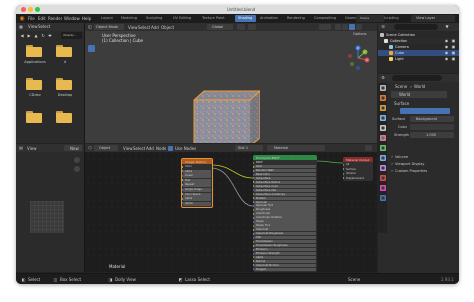 The image size is (474, 302). Describe the element at coordinates (73, 148) in the screenshot. I see `new-image-button: New` at that location.